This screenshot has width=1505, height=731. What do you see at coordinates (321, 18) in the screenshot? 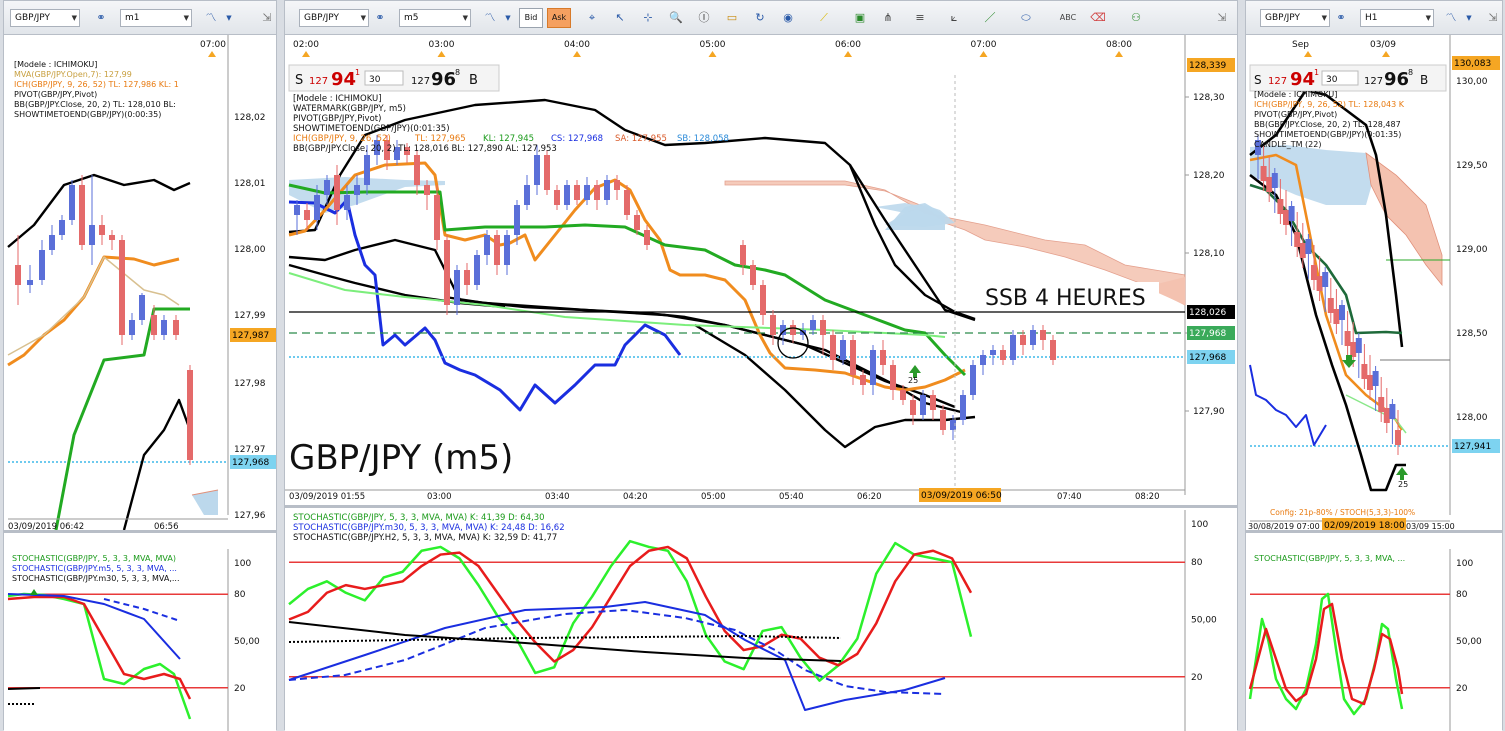
I see `center-symbol-label: GBP/JPY` at bounding box center [321, 18].